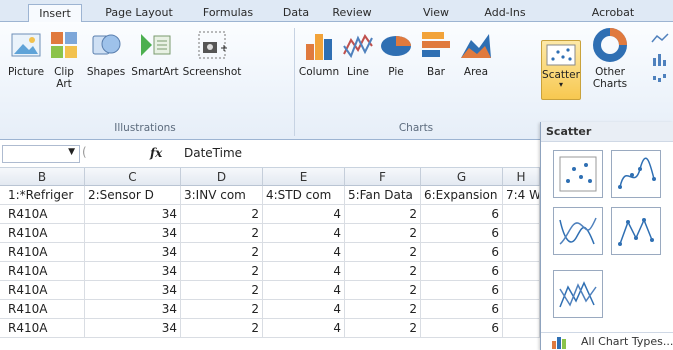 The height and width of the screenshot is (350, 673). Describe the element at coordinates (133, 195) in the screenshot. I see `grid-cell: 2:Sensor D` at that location.